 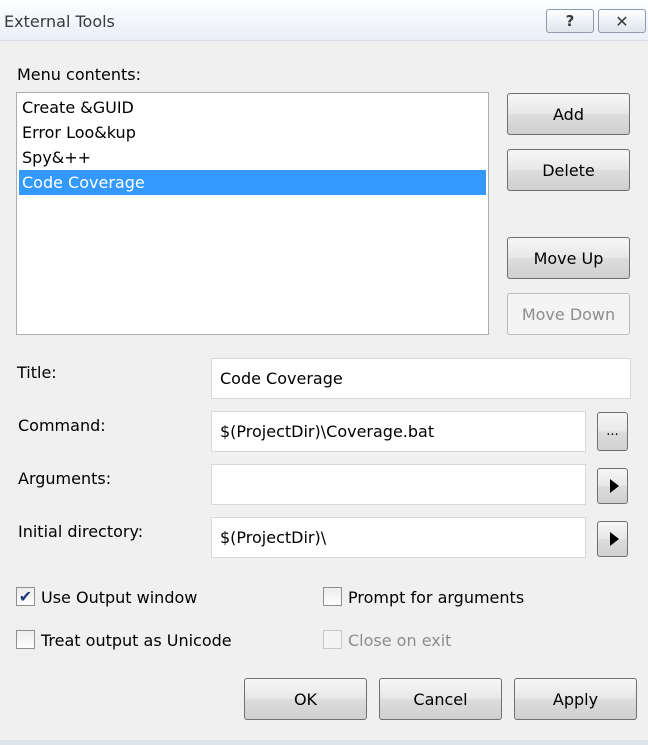 I want to click on initial-directory-macro-button, so click(x=612, y=539).